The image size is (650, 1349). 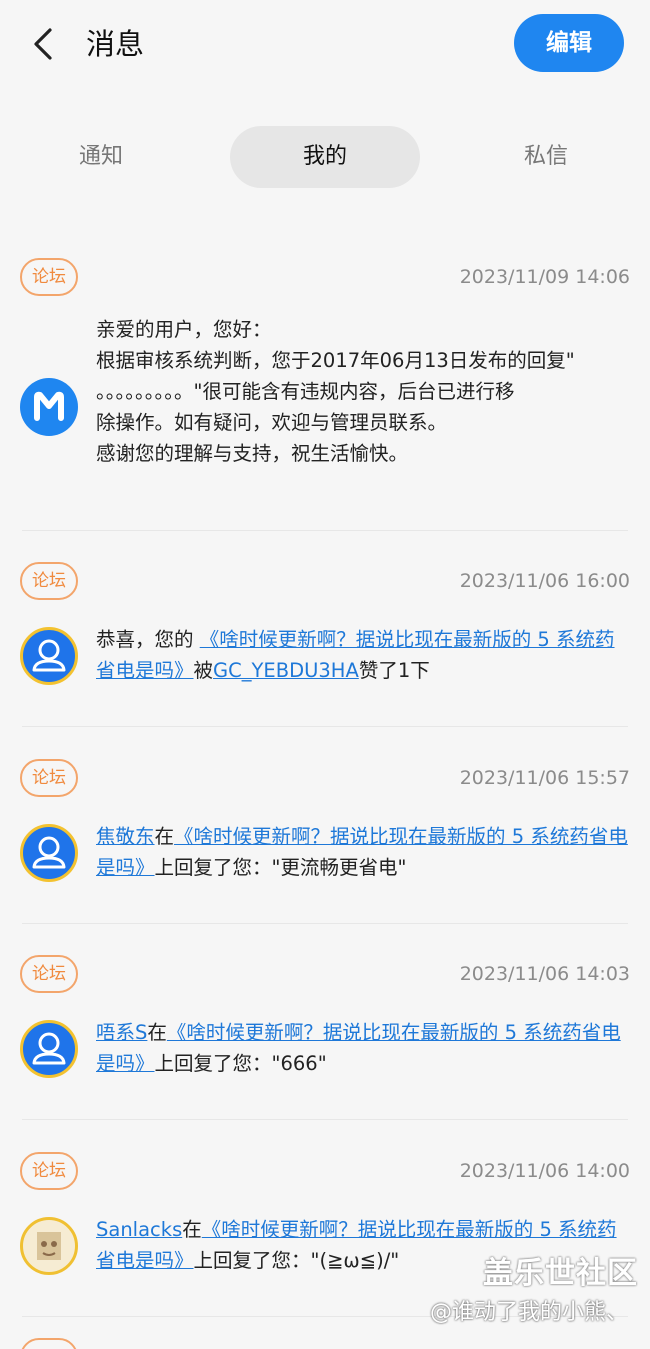 What do you see at coordinates (240, 1063) in the screenshot?
I see `message-text: 上回复了您："666"` at bounding box center [240, 1063].